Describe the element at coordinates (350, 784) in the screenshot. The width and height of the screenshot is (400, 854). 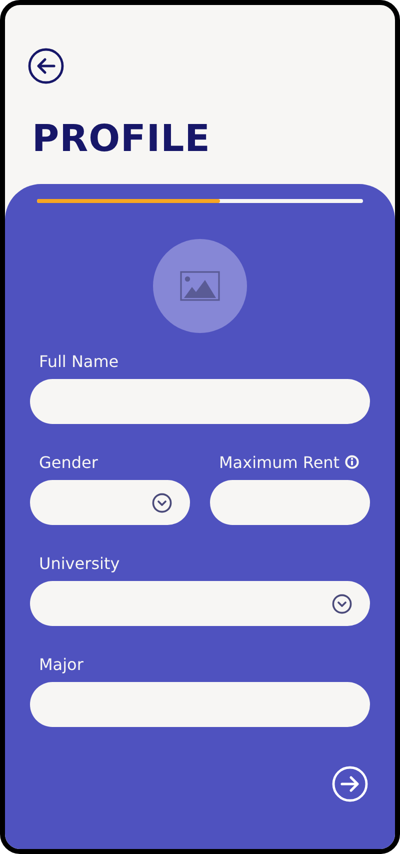
I see `next-button` at that location.